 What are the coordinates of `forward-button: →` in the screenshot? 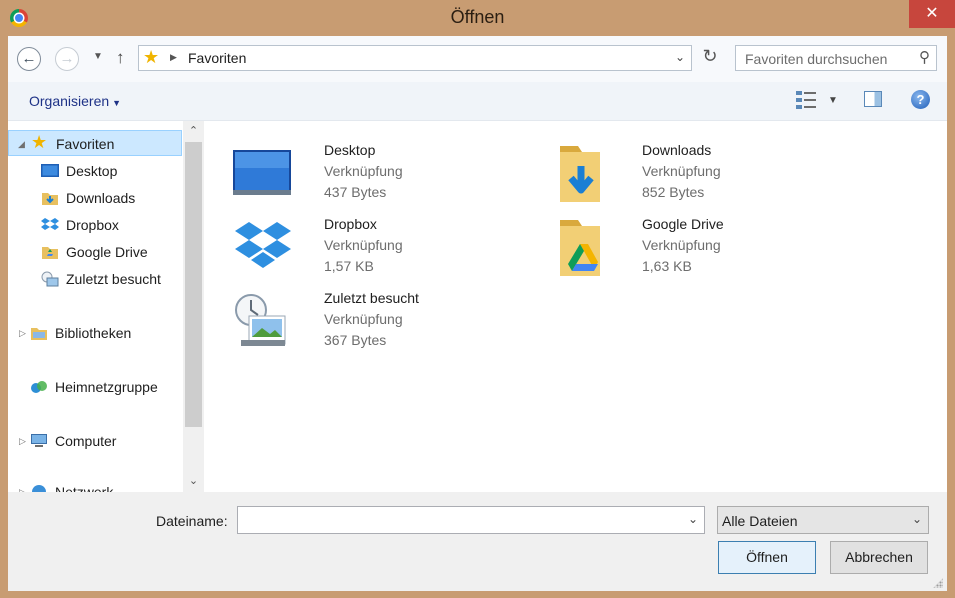 It's located at (67, 59).